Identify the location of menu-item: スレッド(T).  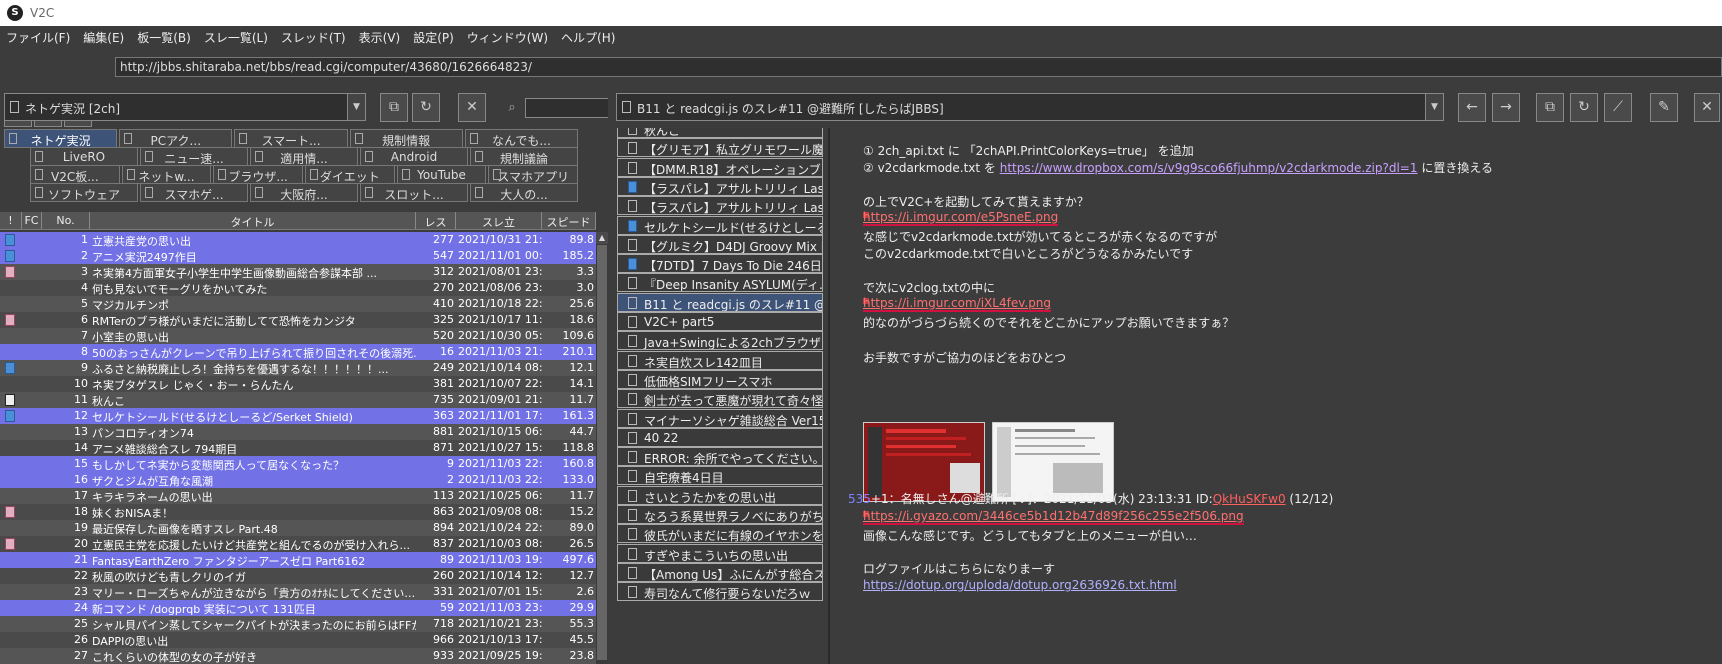
(314, 37).